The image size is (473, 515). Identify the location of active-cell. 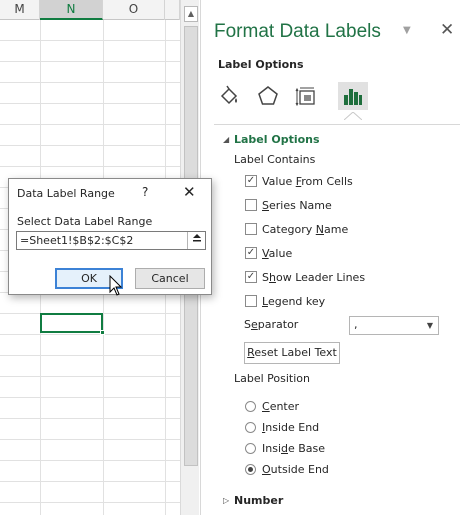
(71, 323).